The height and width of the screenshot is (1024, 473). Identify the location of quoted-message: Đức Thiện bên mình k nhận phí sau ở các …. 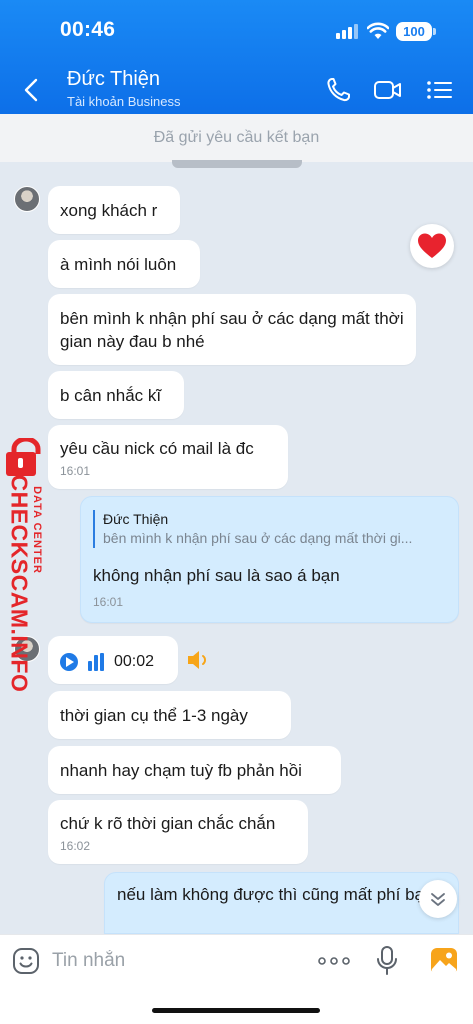
(269, 529).